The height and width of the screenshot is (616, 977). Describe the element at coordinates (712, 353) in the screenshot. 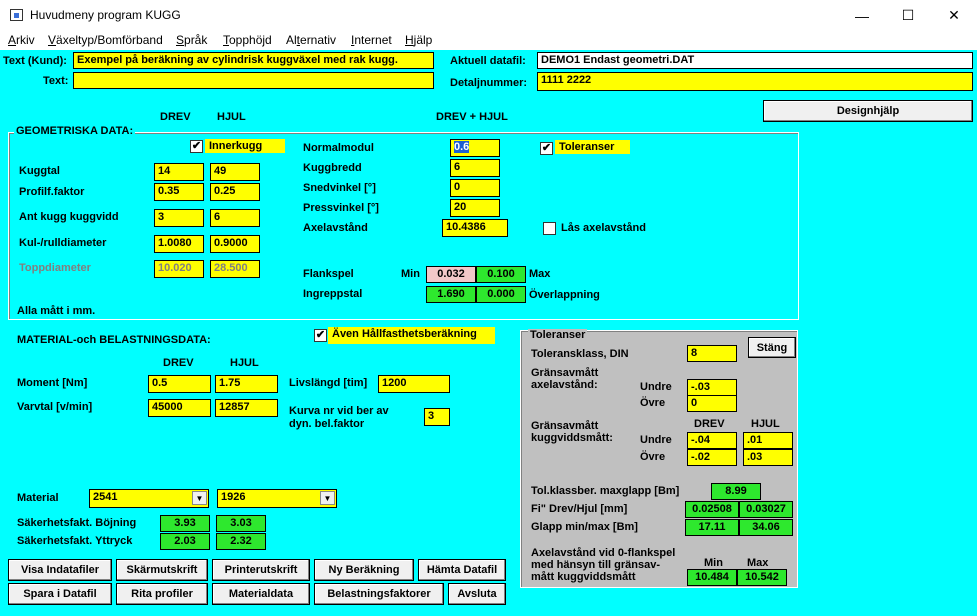

I see `toleransklass-field: 8` at that location.